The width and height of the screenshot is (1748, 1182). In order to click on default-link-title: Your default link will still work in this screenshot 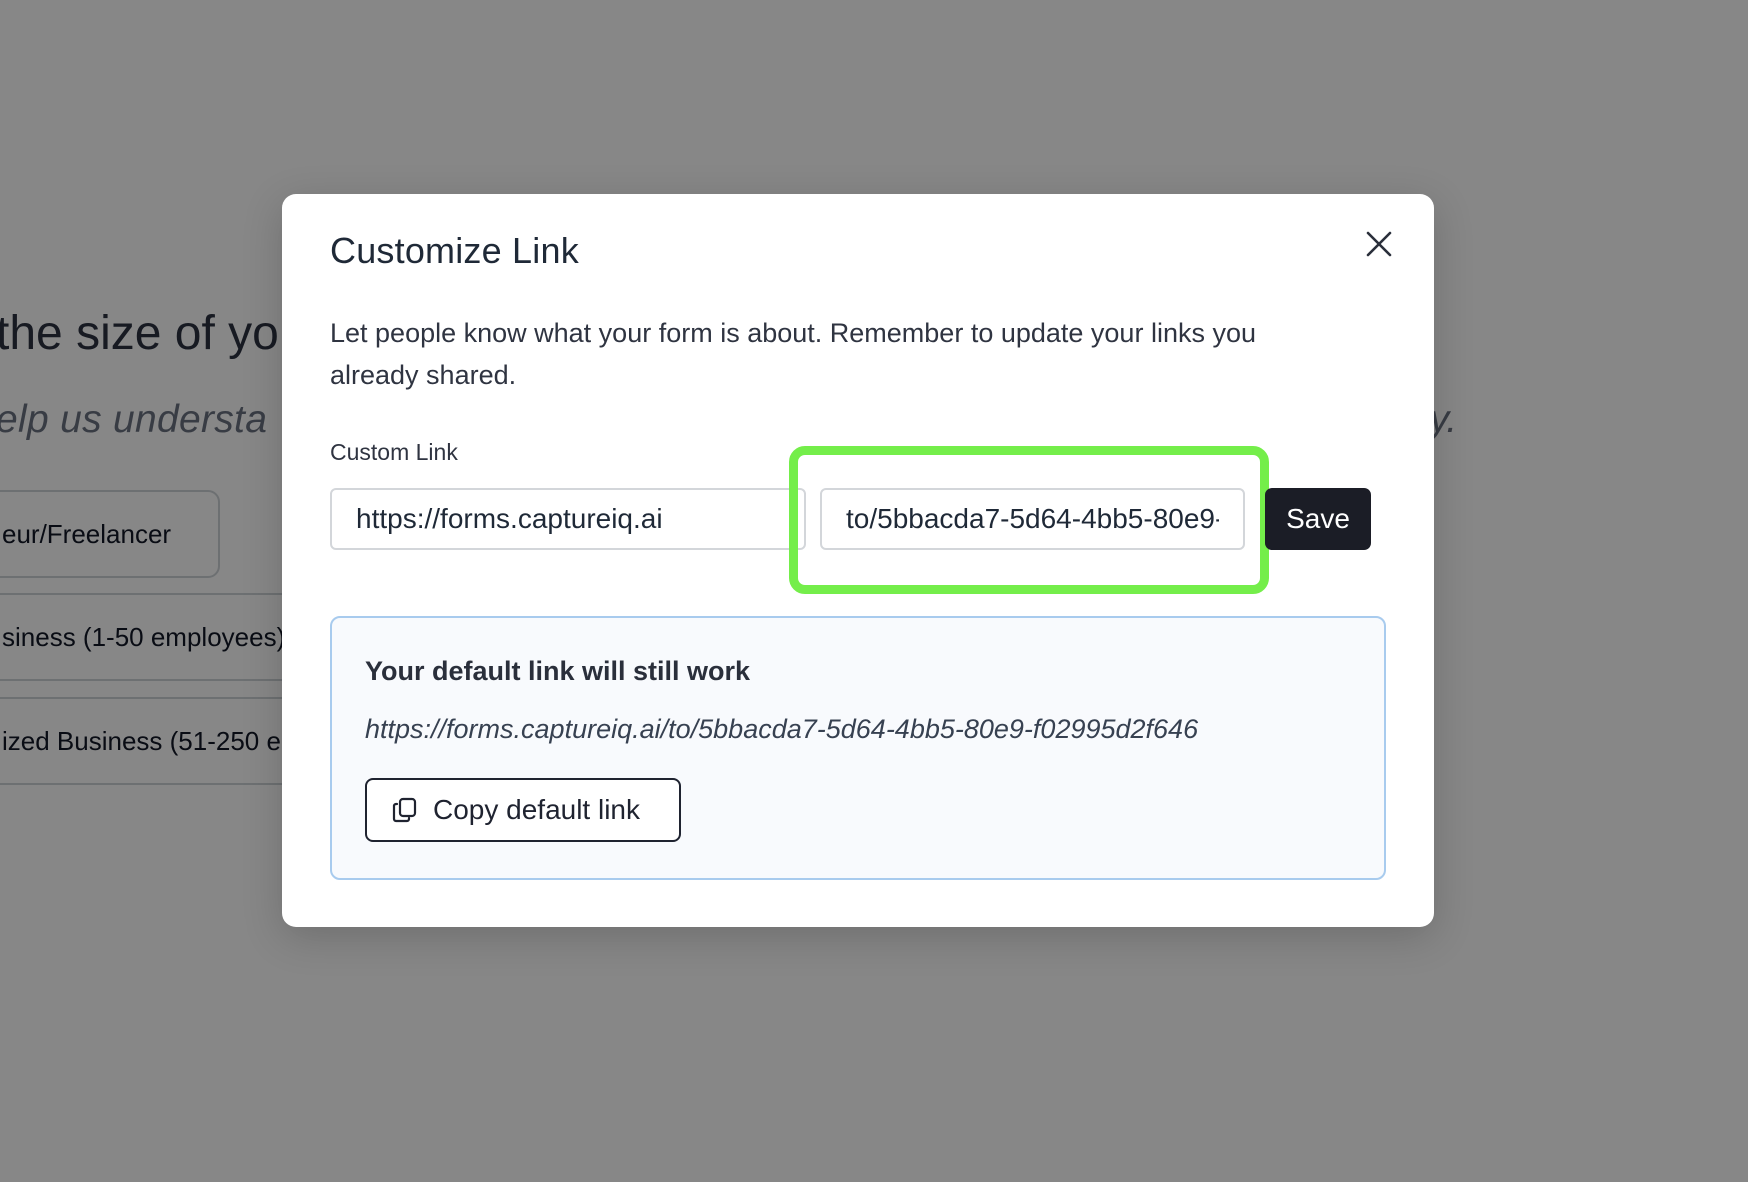, I will do `click(558, 671)`.